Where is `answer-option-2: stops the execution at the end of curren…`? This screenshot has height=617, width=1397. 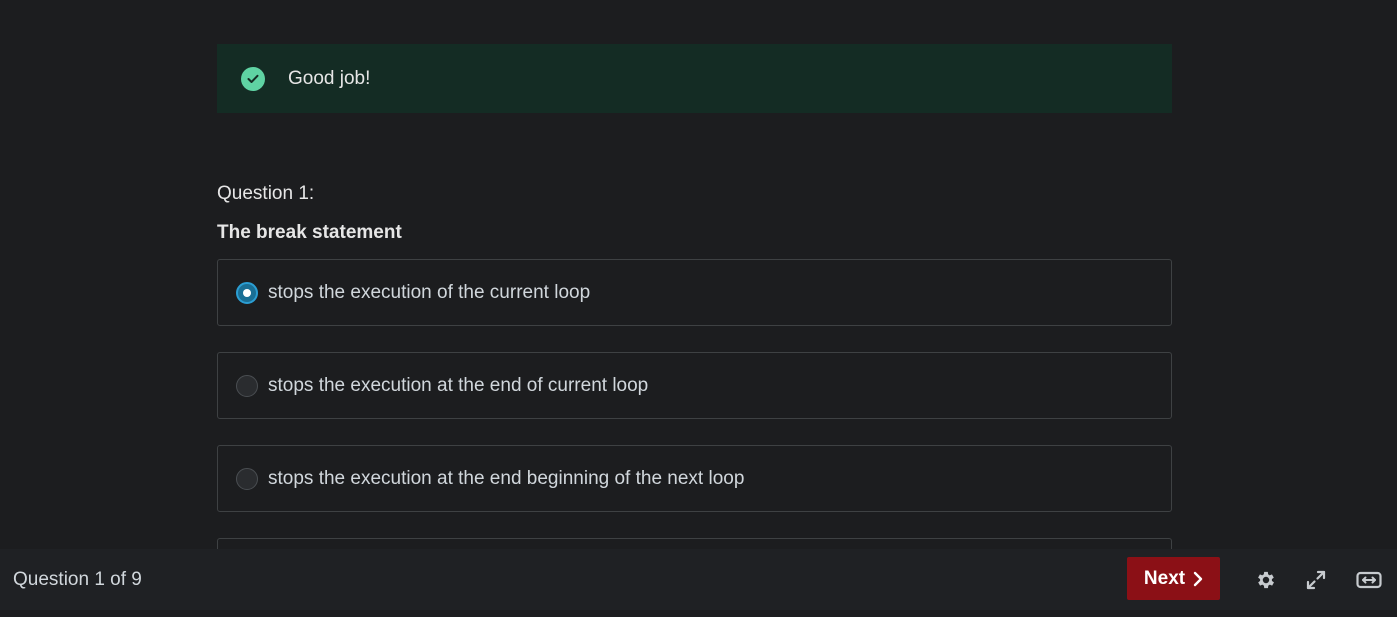
answer-option-2: stops the execution at the end of curren… is located at coordinates (694, 385).